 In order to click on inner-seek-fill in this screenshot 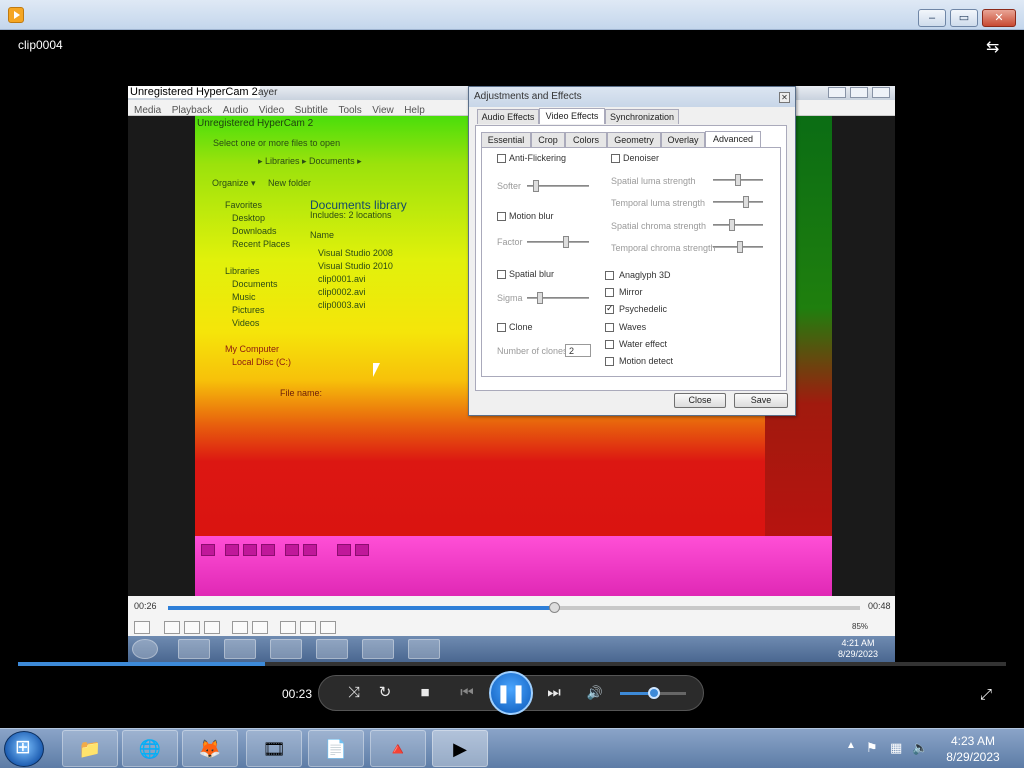, I will do `click(361, 608)`.